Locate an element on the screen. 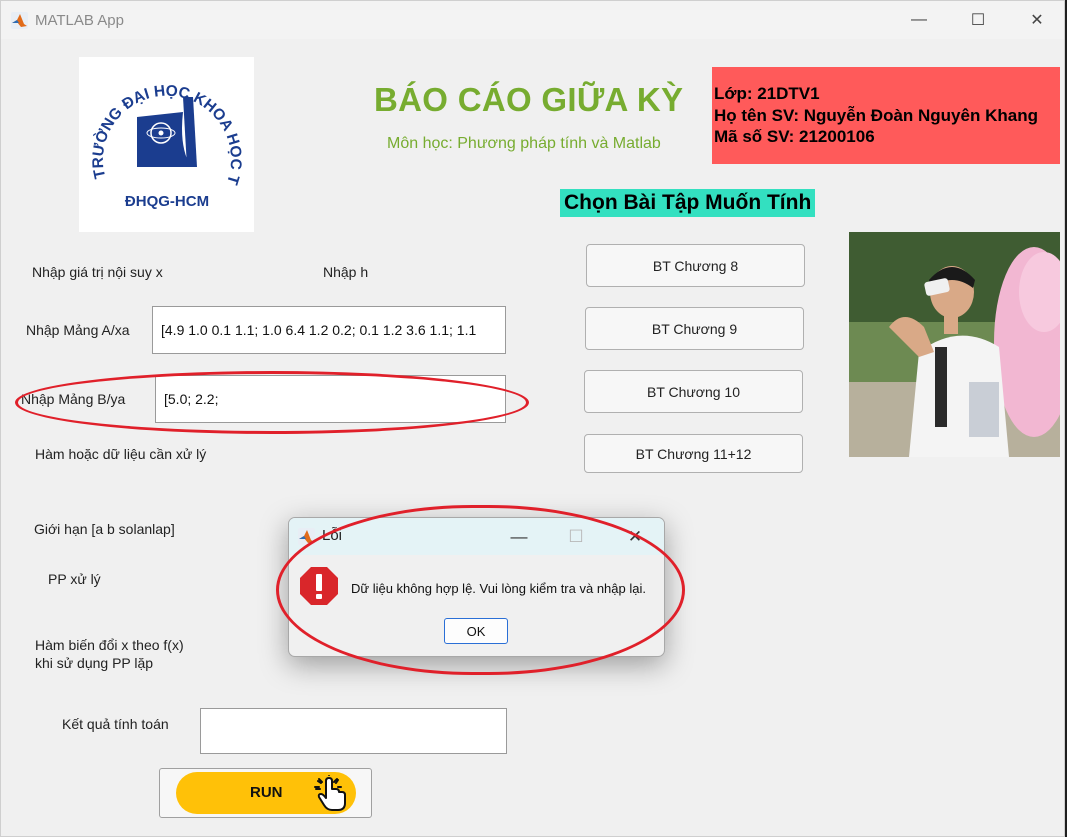  run-label: RUN is located at coordinates (266, 792).